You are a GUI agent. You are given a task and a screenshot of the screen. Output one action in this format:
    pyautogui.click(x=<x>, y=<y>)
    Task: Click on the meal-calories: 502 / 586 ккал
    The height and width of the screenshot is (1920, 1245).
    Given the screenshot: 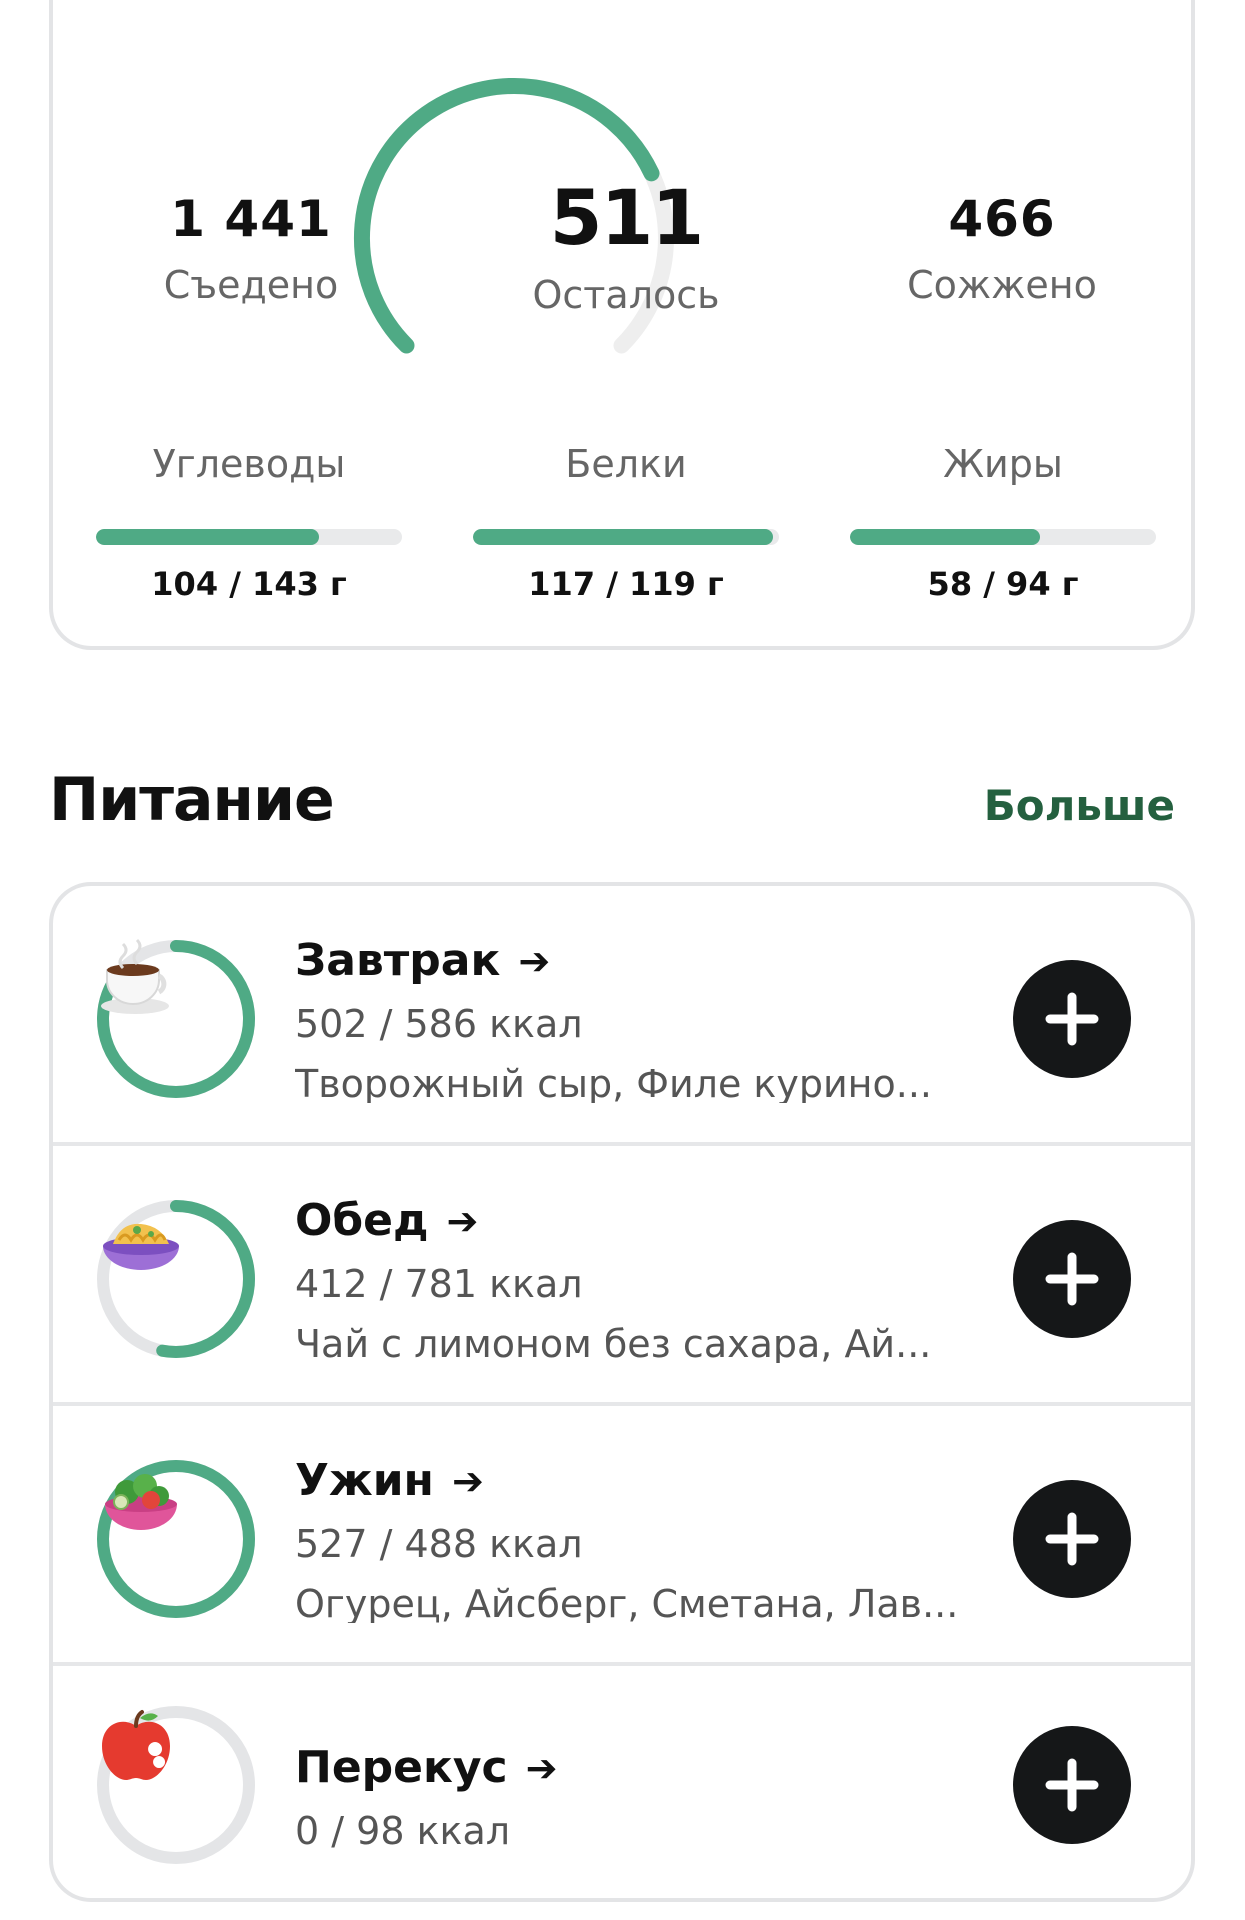 What is the action you would take?
    pyautogui.click(x=439, y=1024)
    